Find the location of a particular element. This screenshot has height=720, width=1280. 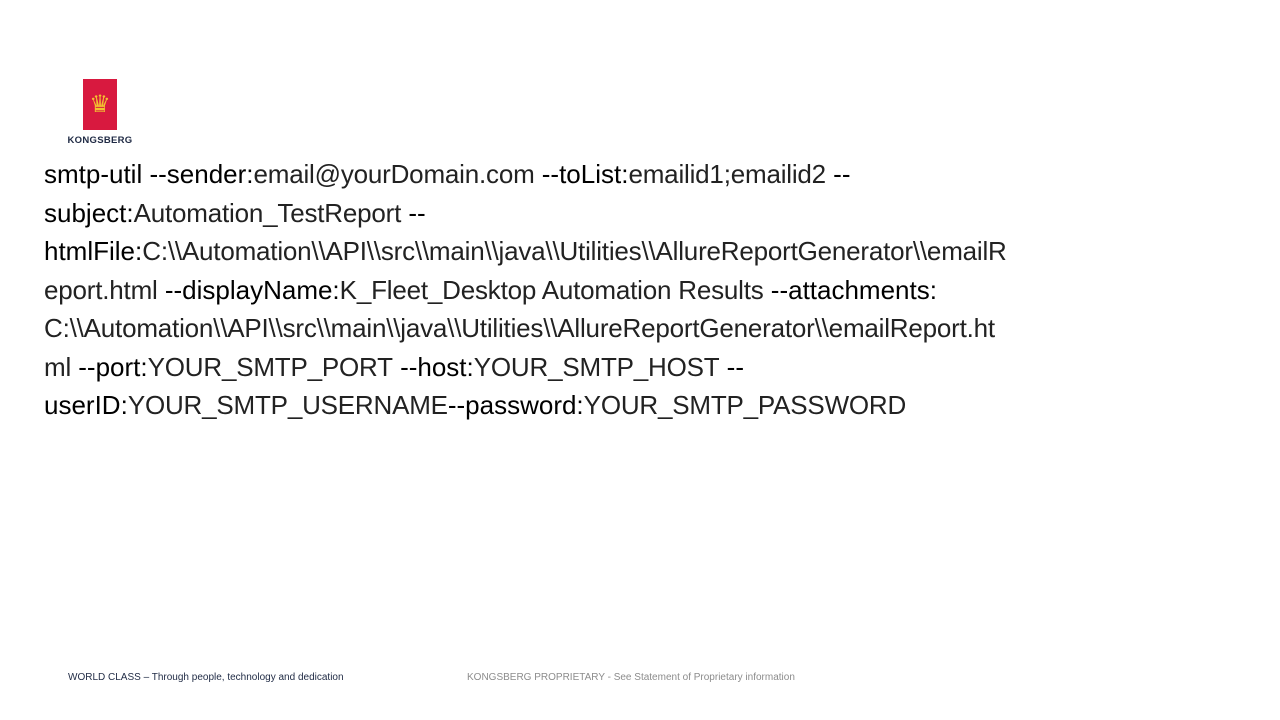

option-key: --password: is located at coordinates (515, 405).